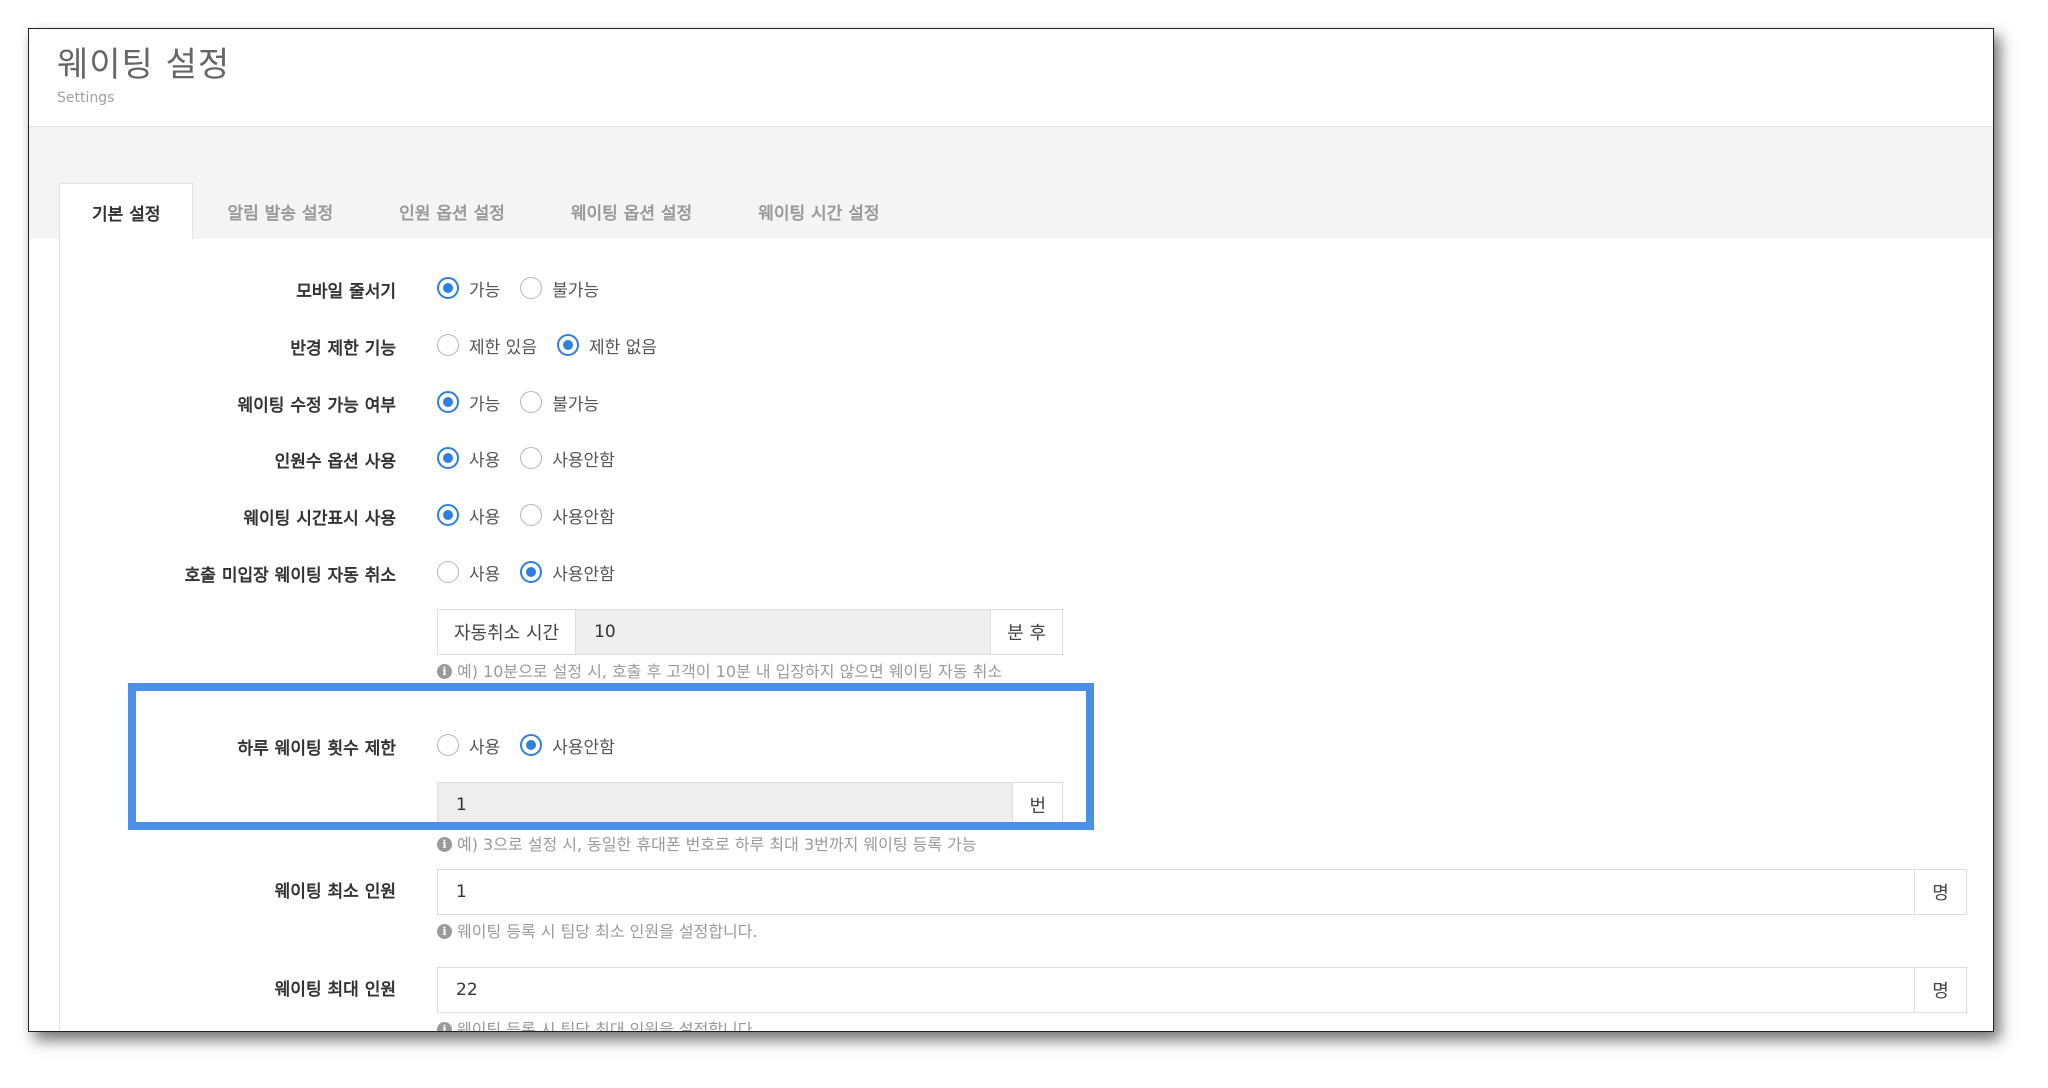 The width and height of the screenshot is (2048, 1088). What do you see at coordinates (1202, 932) in the screenshot?
I see `min-party-help: i 웨이팅 등록 시 팀당 최소 인원을 설정합니다.` at bounding box center [1202, 932].